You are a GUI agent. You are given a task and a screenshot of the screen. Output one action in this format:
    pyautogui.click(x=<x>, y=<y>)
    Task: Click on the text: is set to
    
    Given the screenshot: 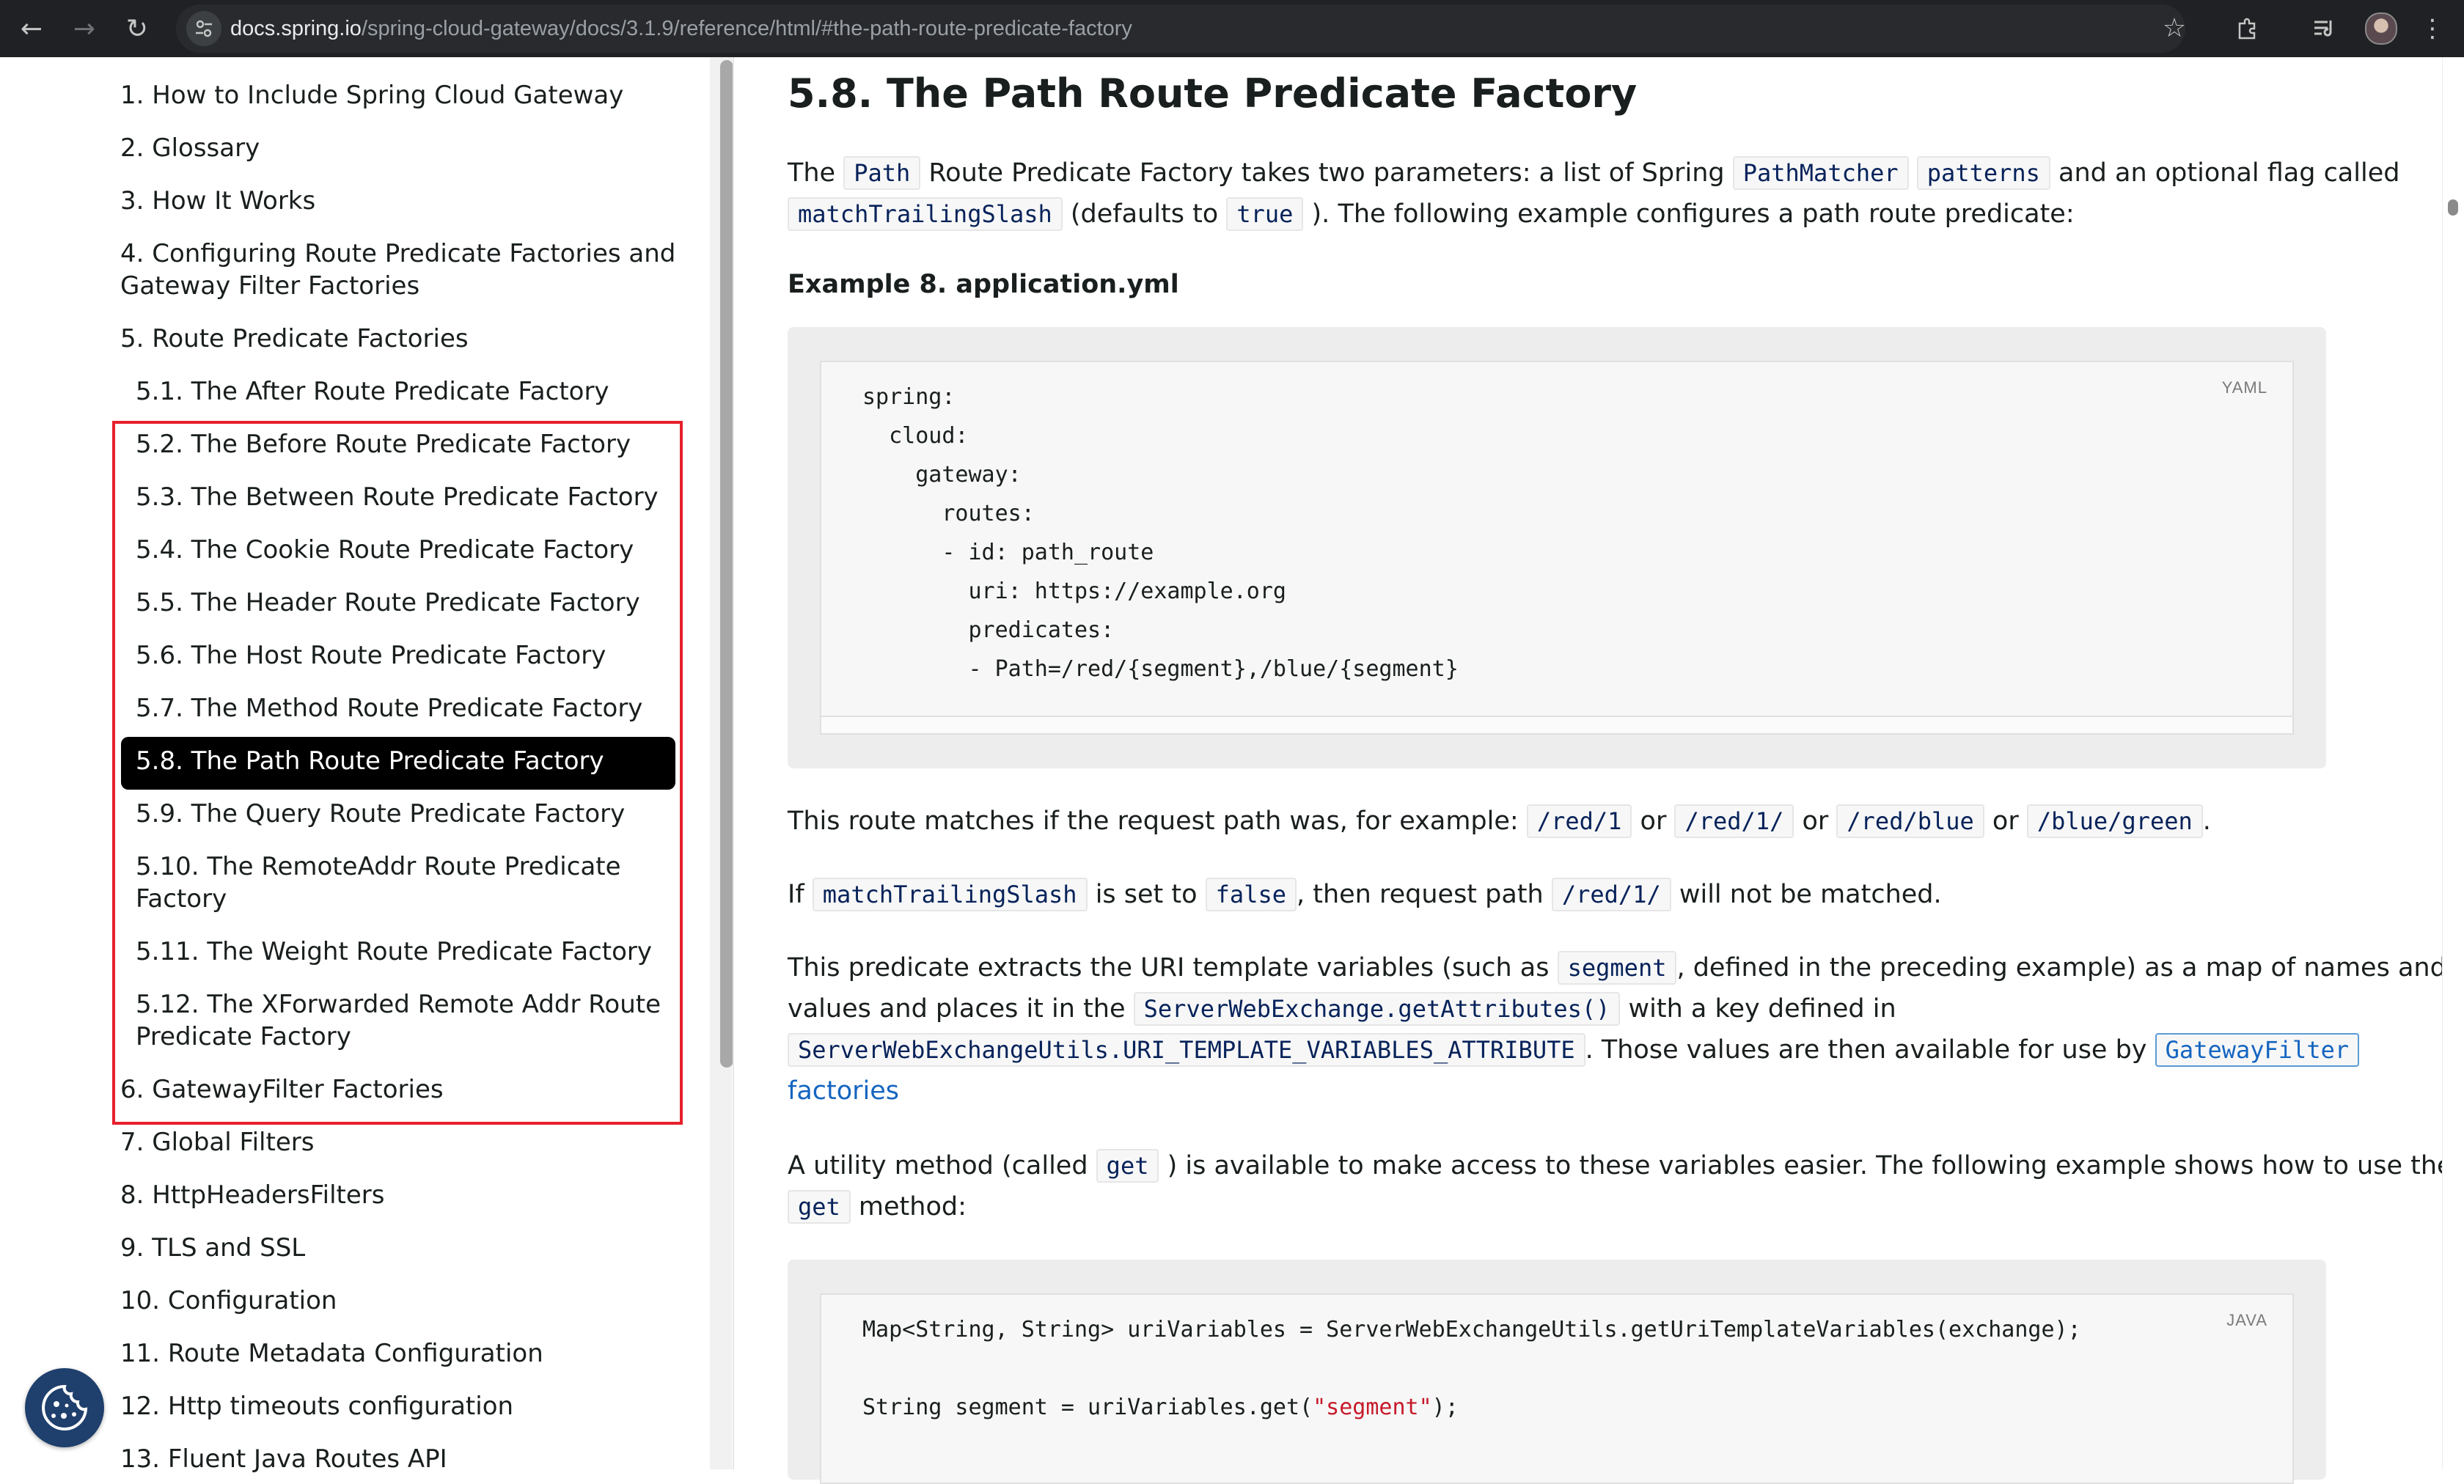 What is the action you would take?
    pyautogui.click(x=1146, y=894)
    